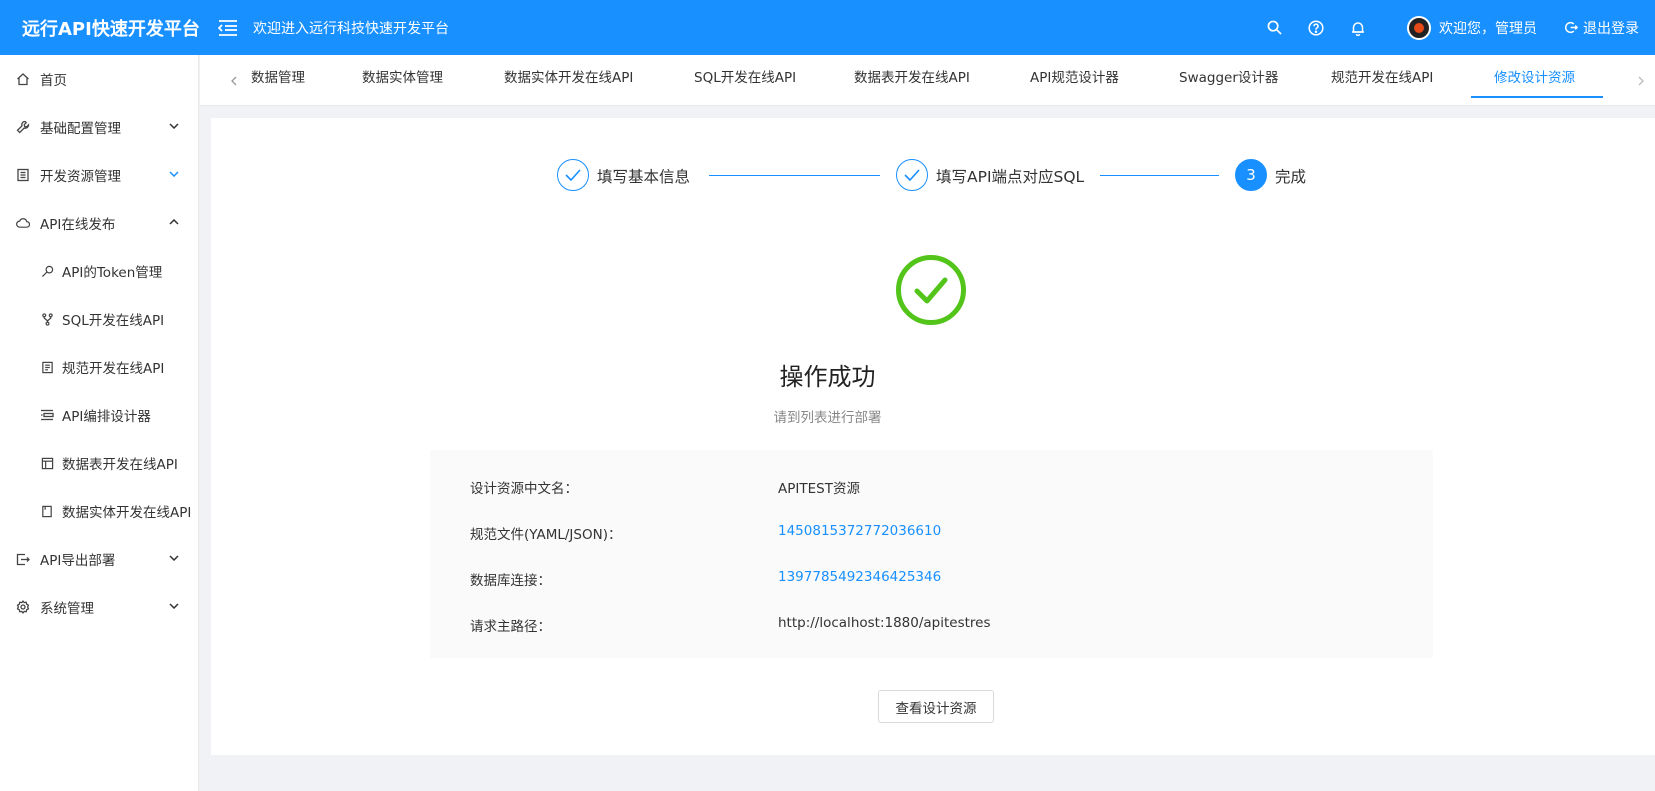 This screenshot has height=791, width=1655. I want to click on step-2-check-icon, so click(912, 175).